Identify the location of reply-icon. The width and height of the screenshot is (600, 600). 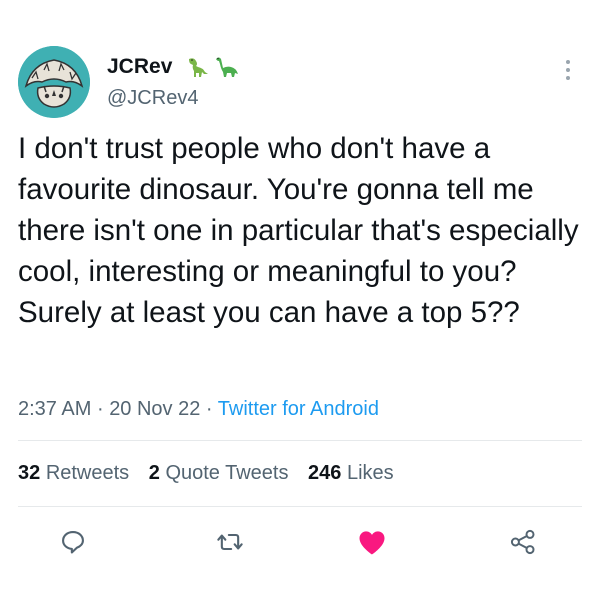
(73, 542).